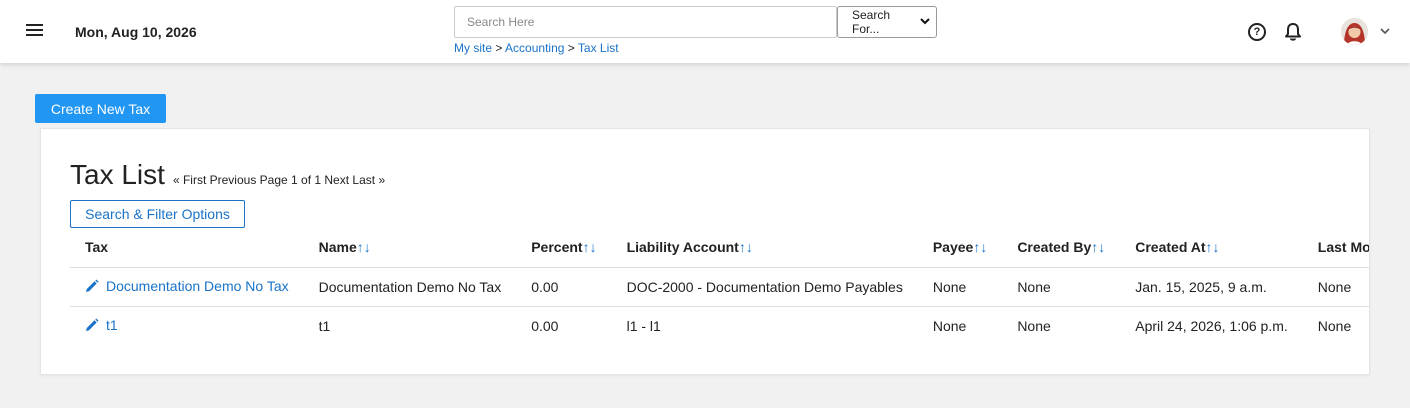  I want to click on pagination: « First Previous Page 1 of 1 Next Last », so click(279, 180).